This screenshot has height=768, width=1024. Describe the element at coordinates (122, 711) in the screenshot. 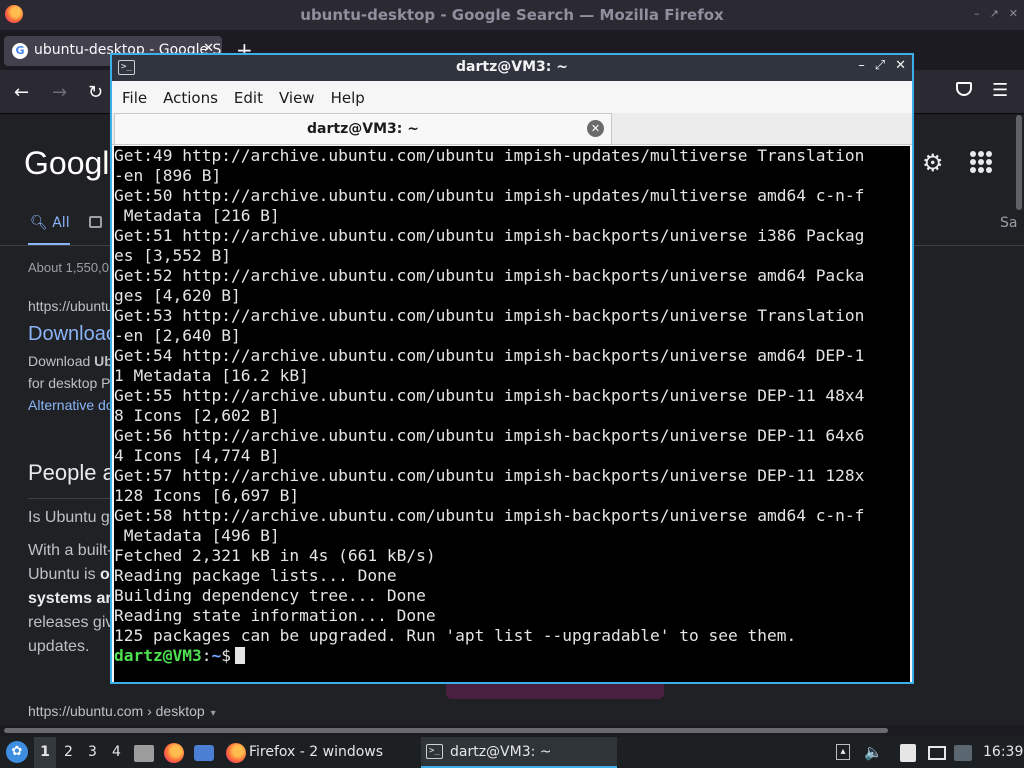

I see `answer-source-url: https://ubuntu.com › desktop ▾` at that location.